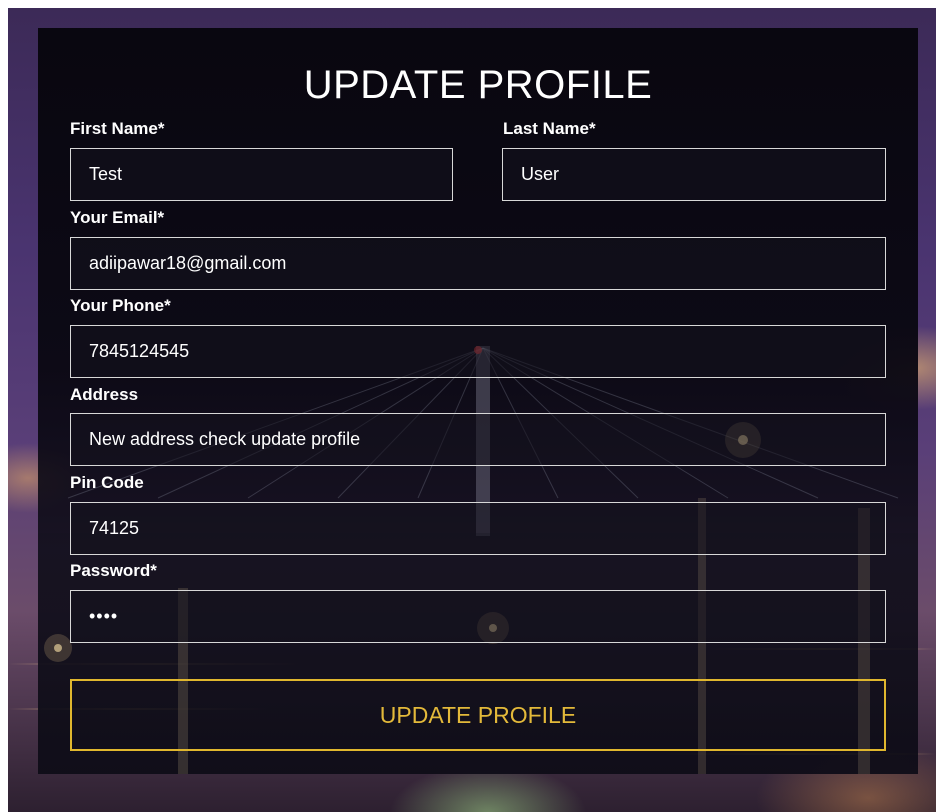 The width and height of the screenshot is (936, 812). Describe the element at coordinates (120, 305) in the screenshot. I see `phone-label: Your Phone*` at that location.